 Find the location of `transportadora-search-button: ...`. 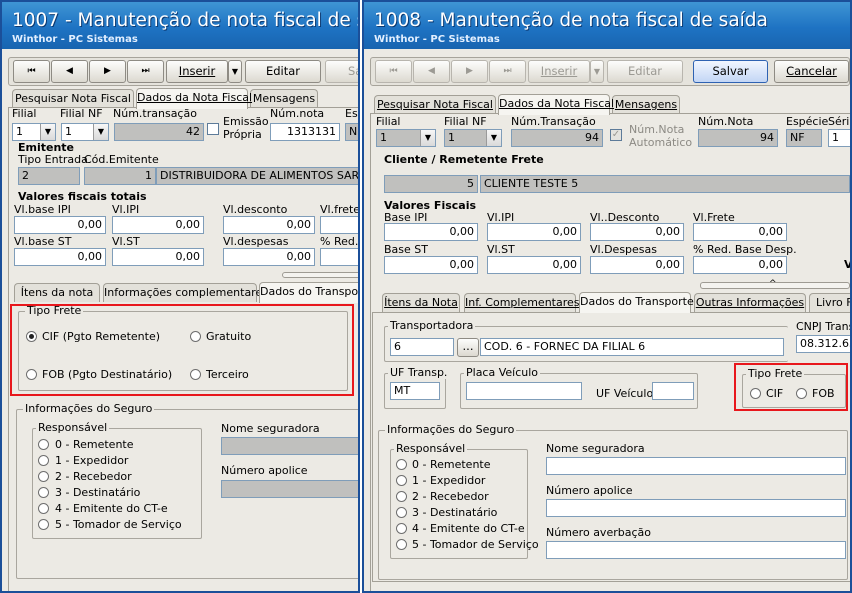

transportadora-search-button: ... is located at coordinates (468, 347).